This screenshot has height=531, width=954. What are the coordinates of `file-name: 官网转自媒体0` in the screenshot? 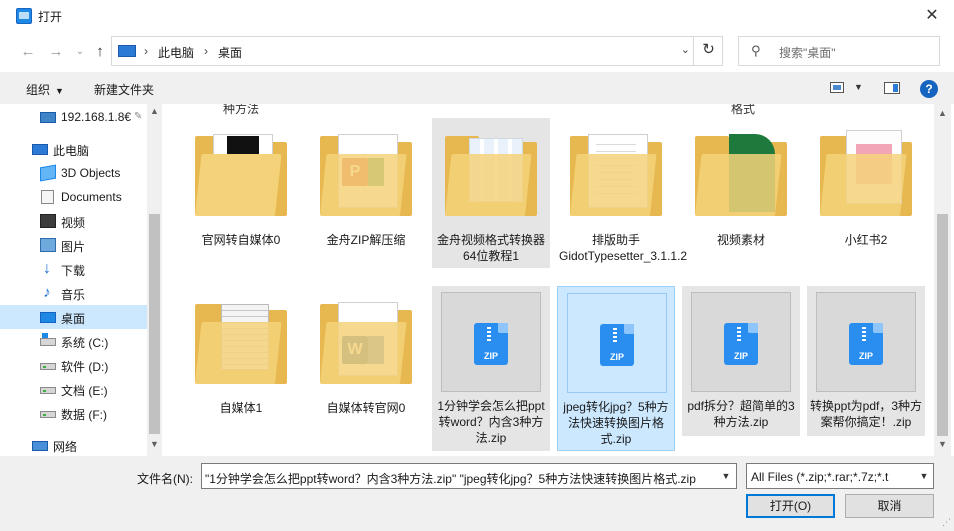 It's located at (241, 240).